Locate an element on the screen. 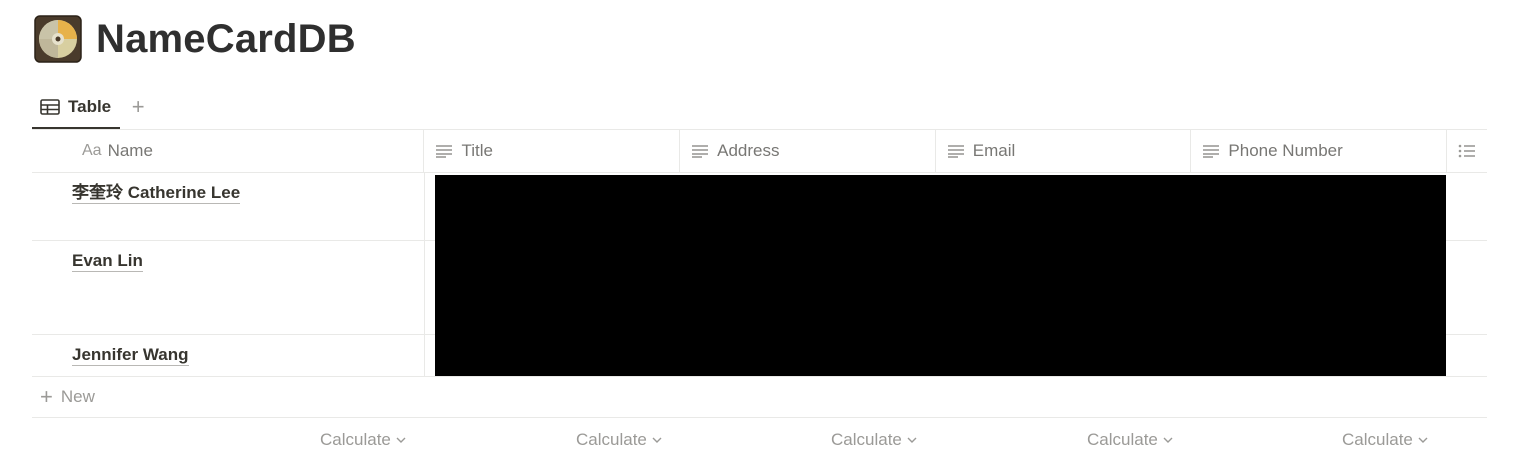 The image size is (1514, 474). tab-label: Table is located at coordinates (90, 106).